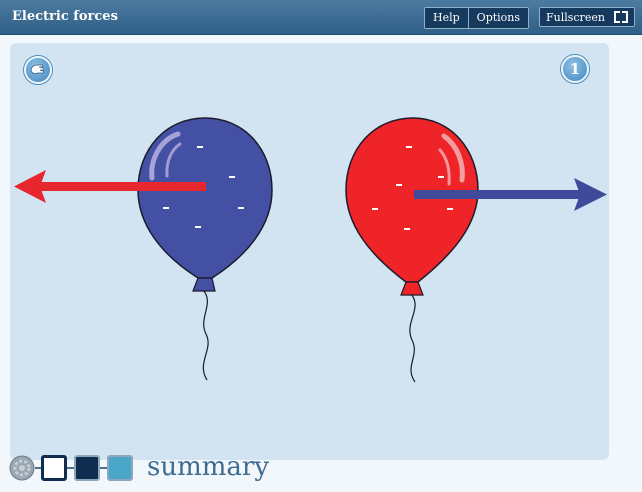 This screenshot has height=492, width=642. What do you see at coordinates (205, 198) in the screenshot?
I see `left-balloon-body` at bounding box center [205, 198].